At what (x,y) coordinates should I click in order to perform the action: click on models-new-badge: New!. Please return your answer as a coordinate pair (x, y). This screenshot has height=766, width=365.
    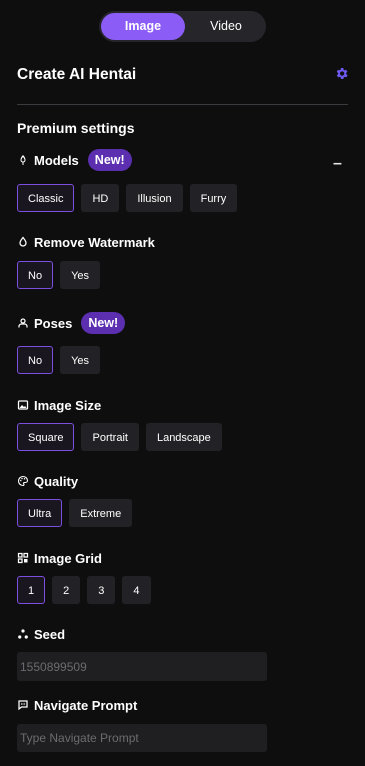
    Looking at the image, I should click on (109, 160).